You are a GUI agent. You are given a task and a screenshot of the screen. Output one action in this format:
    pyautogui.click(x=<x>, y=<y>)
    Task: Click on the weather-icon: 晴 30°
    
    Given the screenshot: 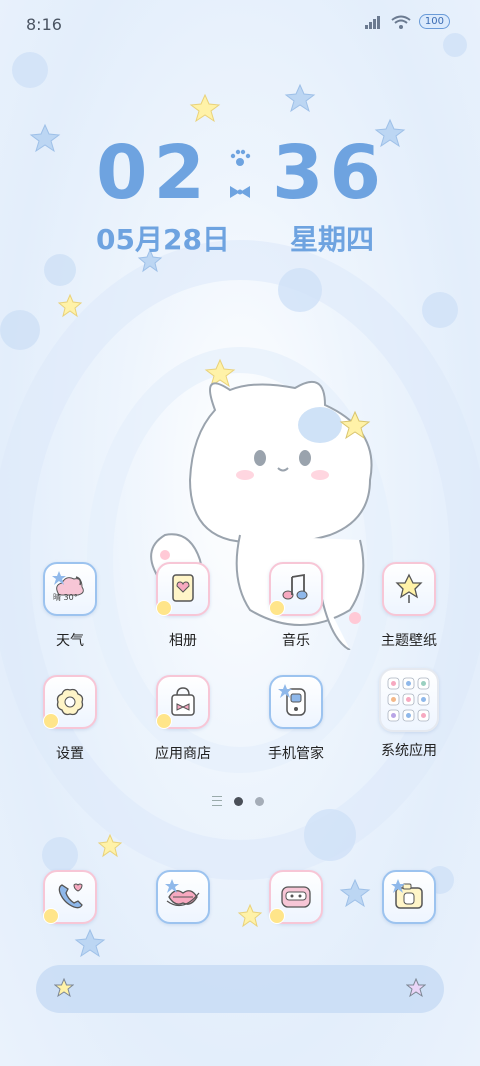 What is the action you would take?
    pyautogui.click(x=70, y=589)
    